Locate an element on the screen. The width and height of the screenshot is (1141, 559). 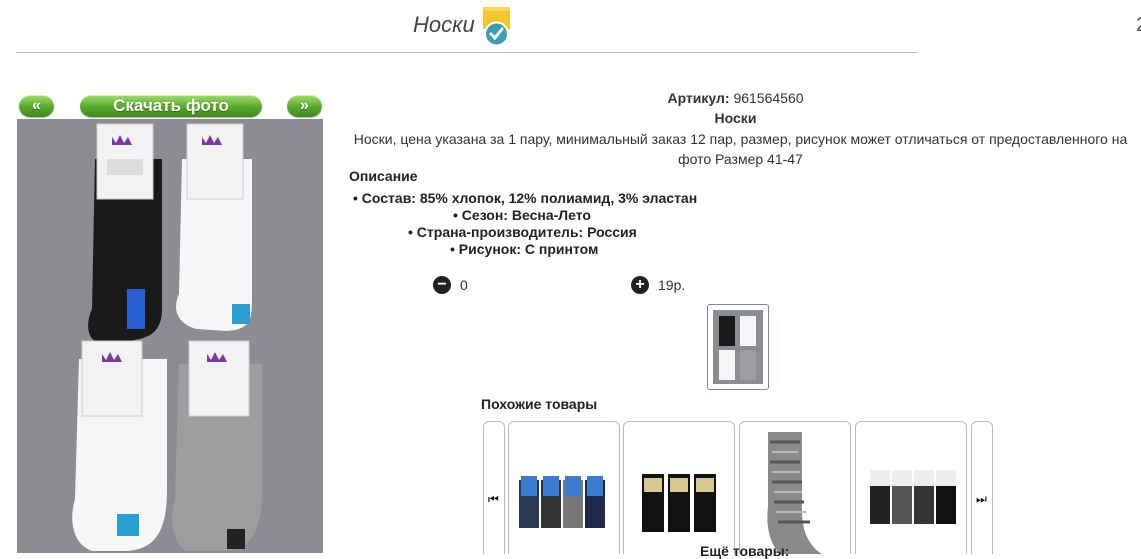
feature-season: Сезон: Весна-Лето is located at coordinates (522, 215).